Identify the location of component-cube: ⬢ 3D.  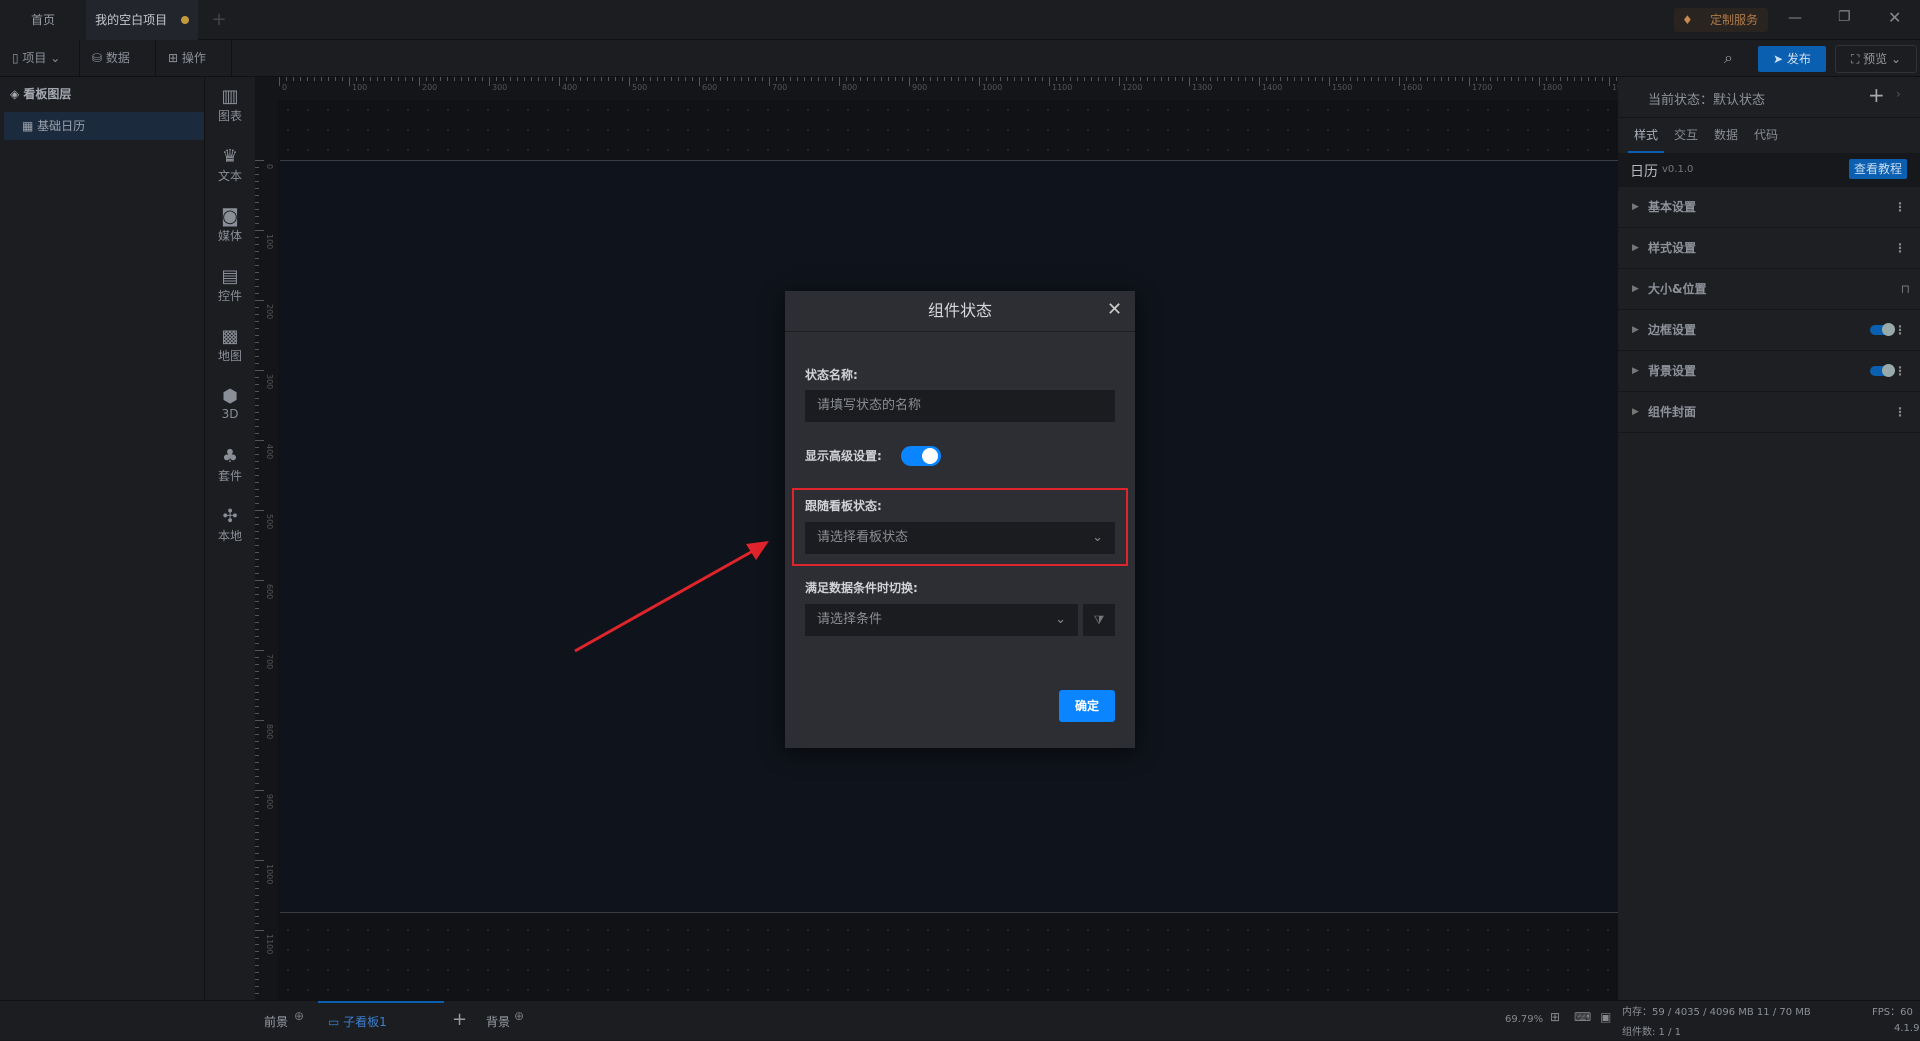
(230, 404).